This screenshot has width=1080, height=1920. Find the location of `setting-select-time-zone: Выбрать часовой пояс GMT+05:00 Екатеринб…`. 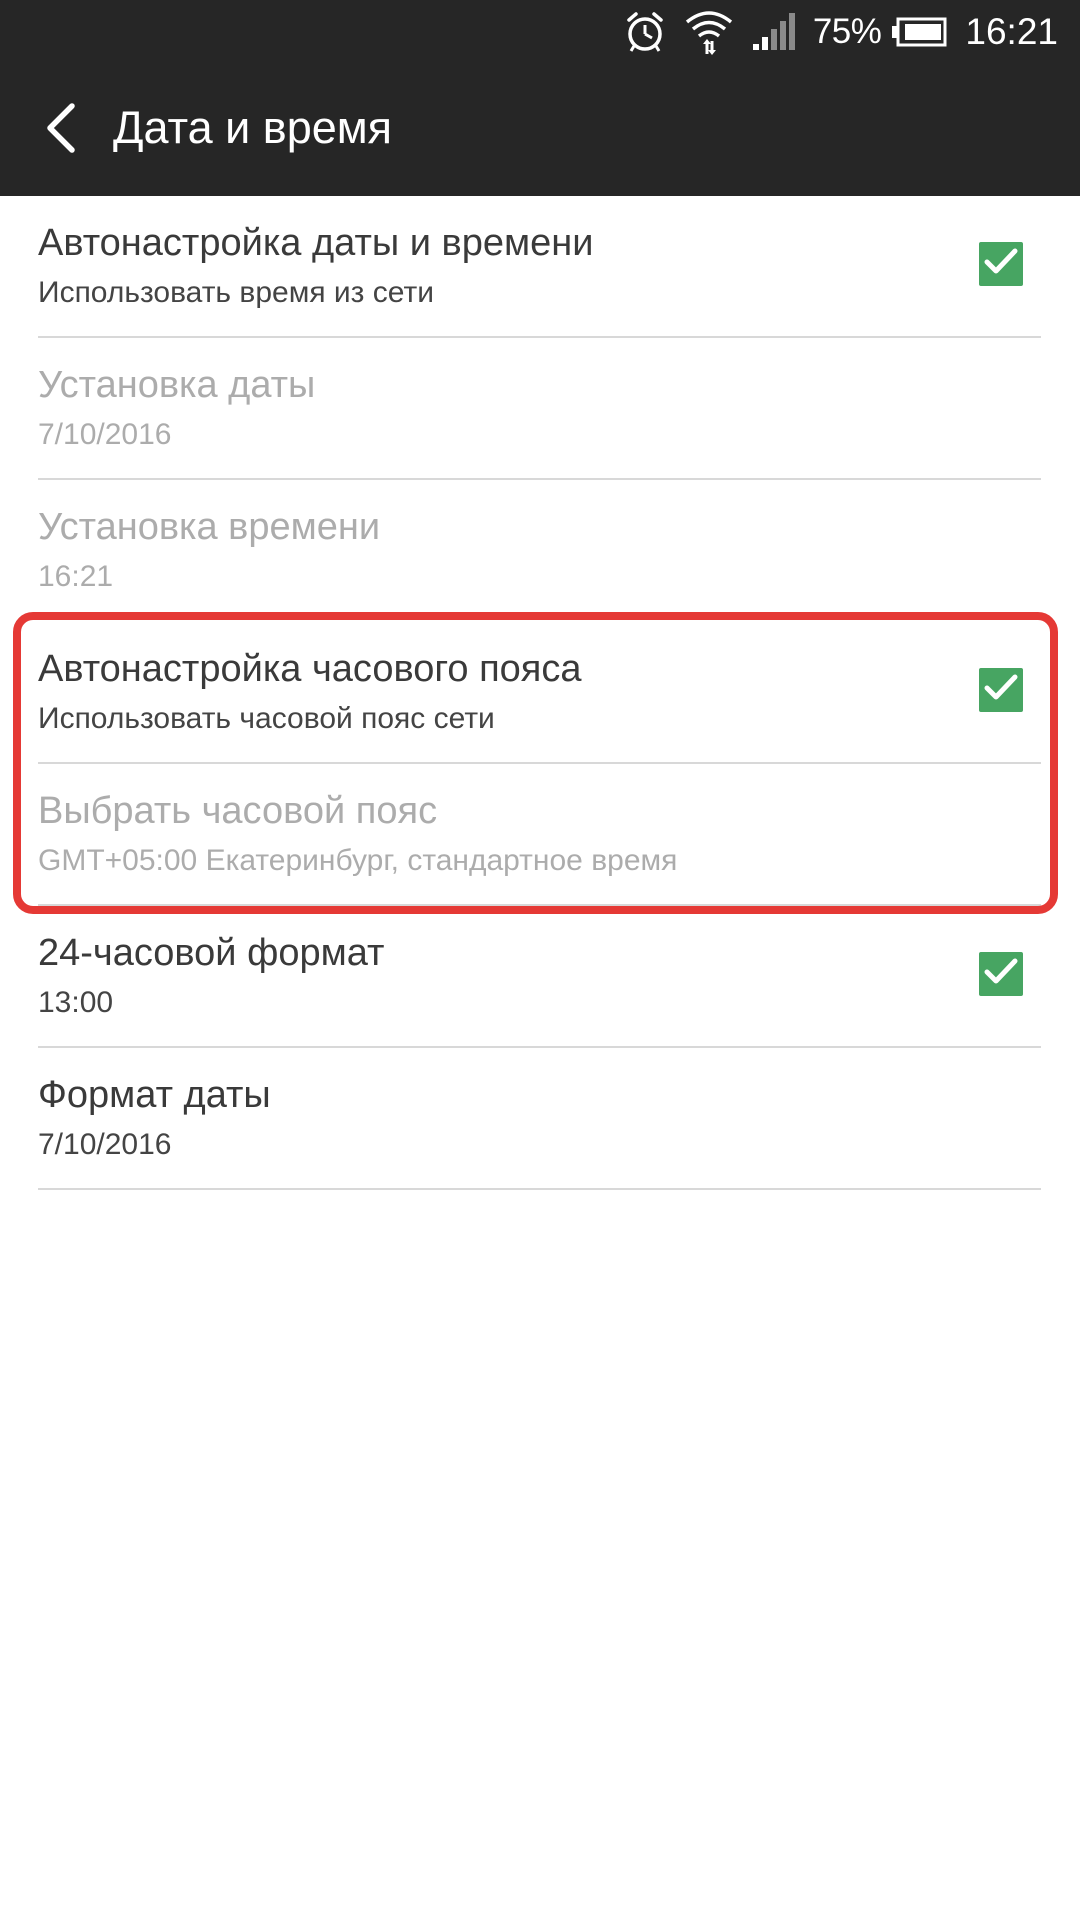

setting-select-time-zone: Выбрать часовой пояс GMT+05:00 Екатеринб… is located at coordinates (540, 835).